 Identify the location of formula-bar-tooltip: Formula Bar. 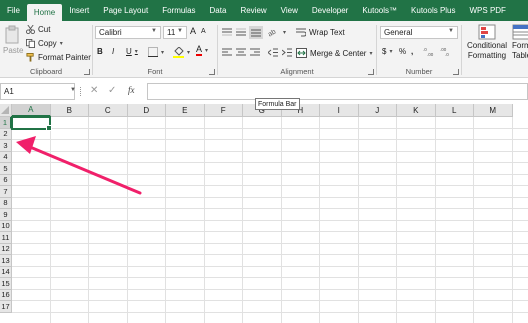
(277, 104).